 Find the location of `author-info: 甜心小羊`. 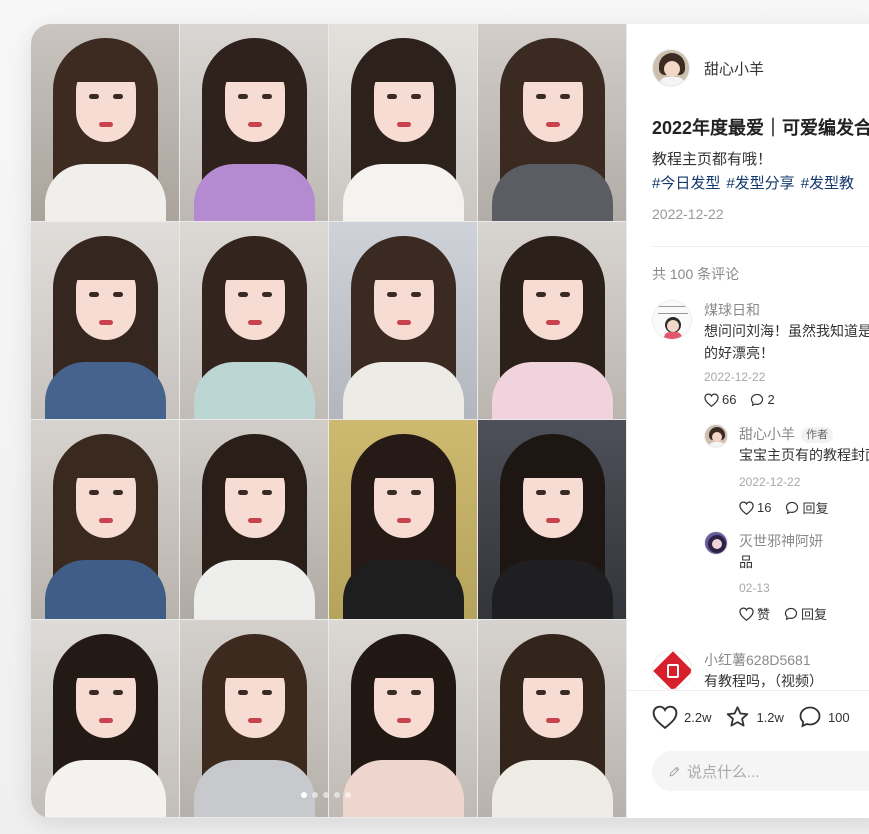

author-info: 甜心小羊 is located at coordinates (708, 68).